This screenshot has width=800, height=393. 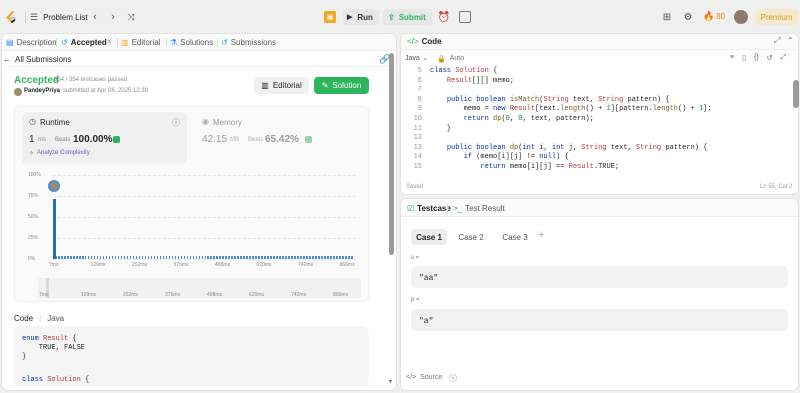 What do you see at coordinates (330, 17) in the screenshot?
I see `debug-icon: ▣` at bounding box center [330, 17].